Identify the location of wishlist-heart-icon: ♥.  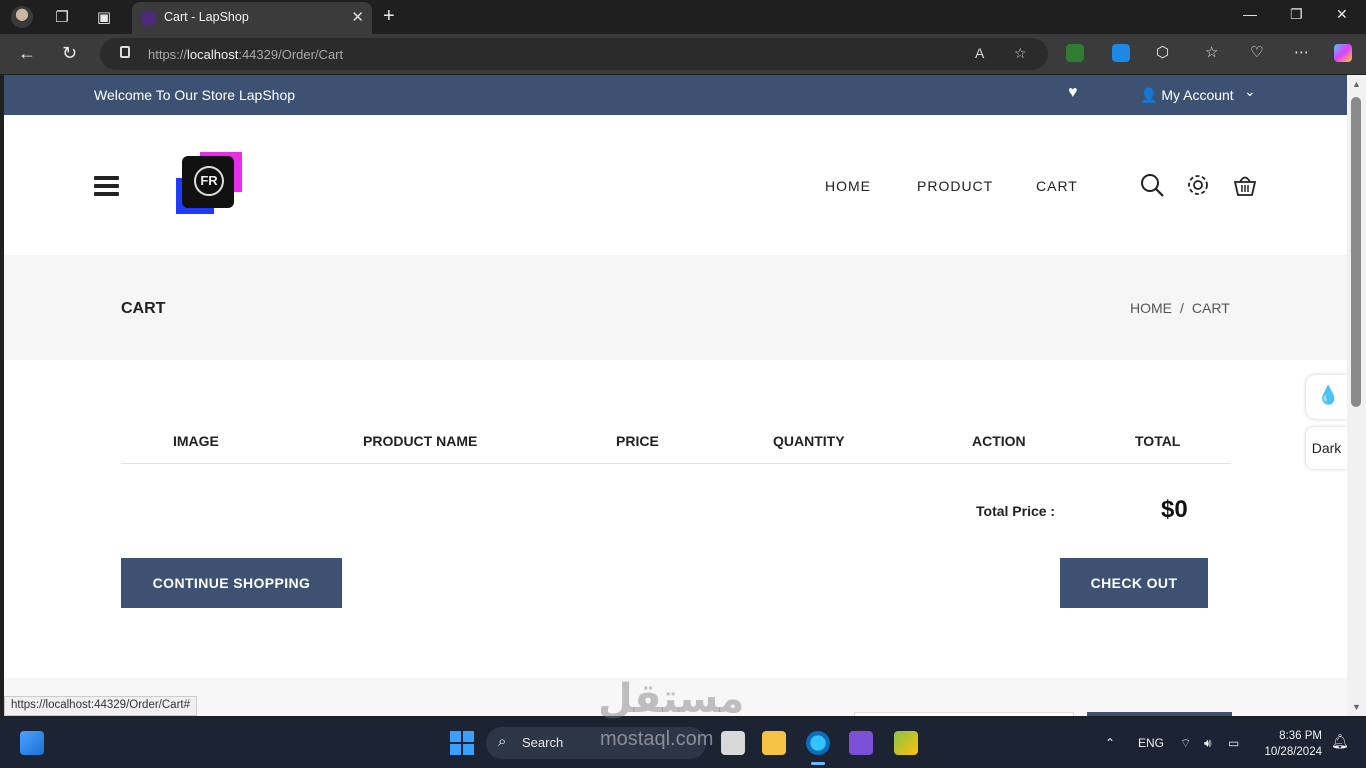
(1073, 93).